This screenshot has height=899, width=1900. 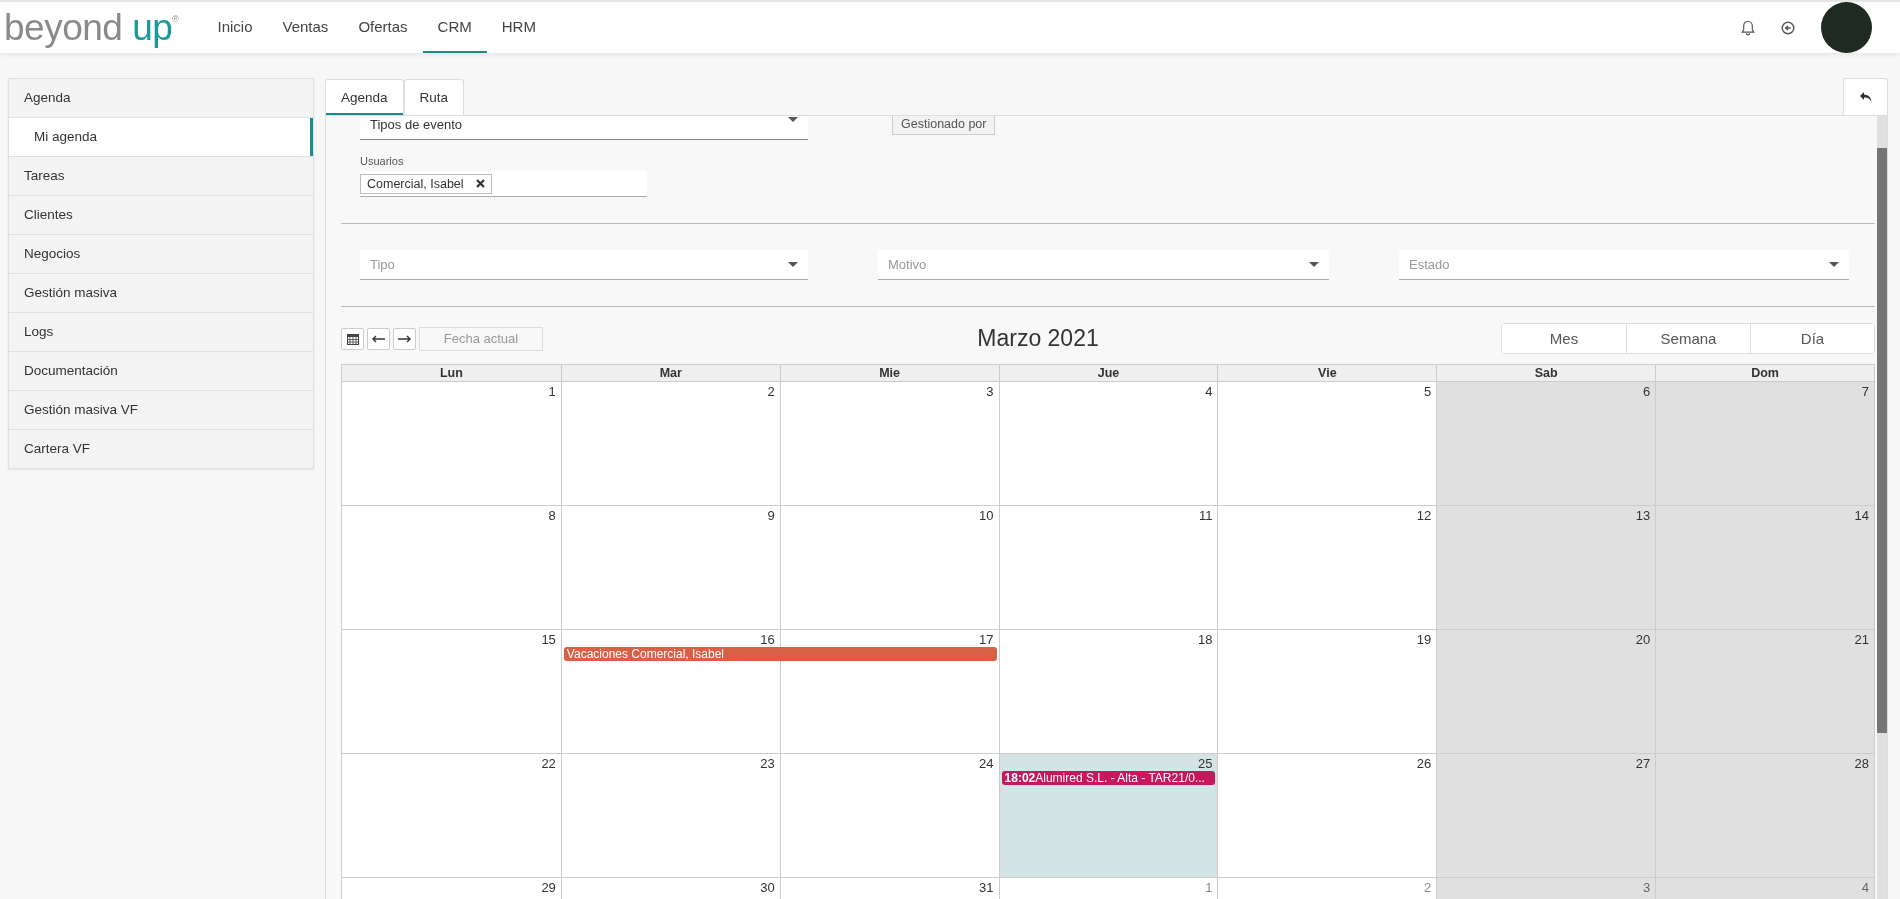 What do you see at coordinates (671, 654) in the screenshot?
I see `calendar-event: Vacaciones Comercial, Isabel` at bounding box center [671, 654].